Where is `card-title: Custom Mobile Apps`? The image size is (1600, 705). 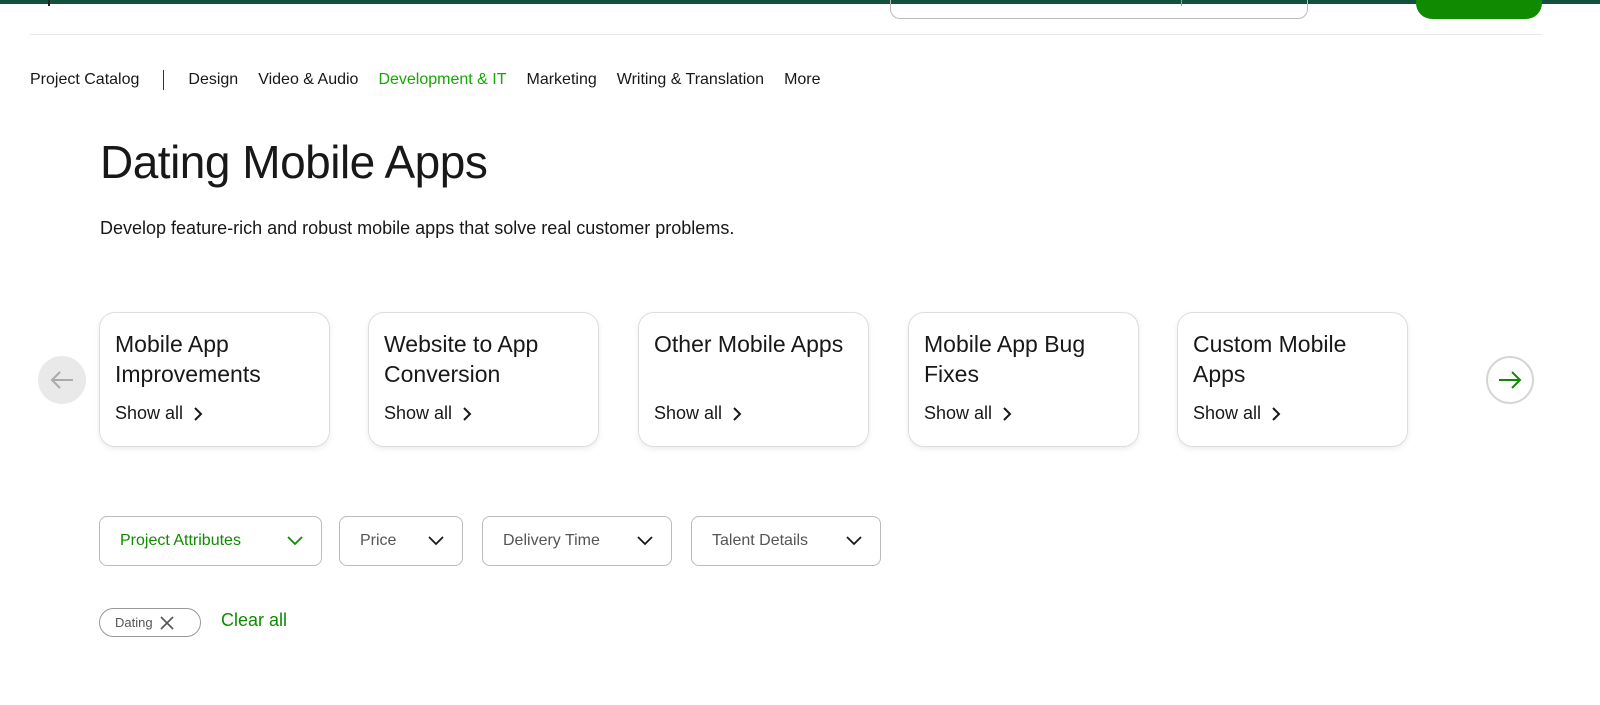
card-title: Custom Mobile Apps is located at coordinates (1270, 359).